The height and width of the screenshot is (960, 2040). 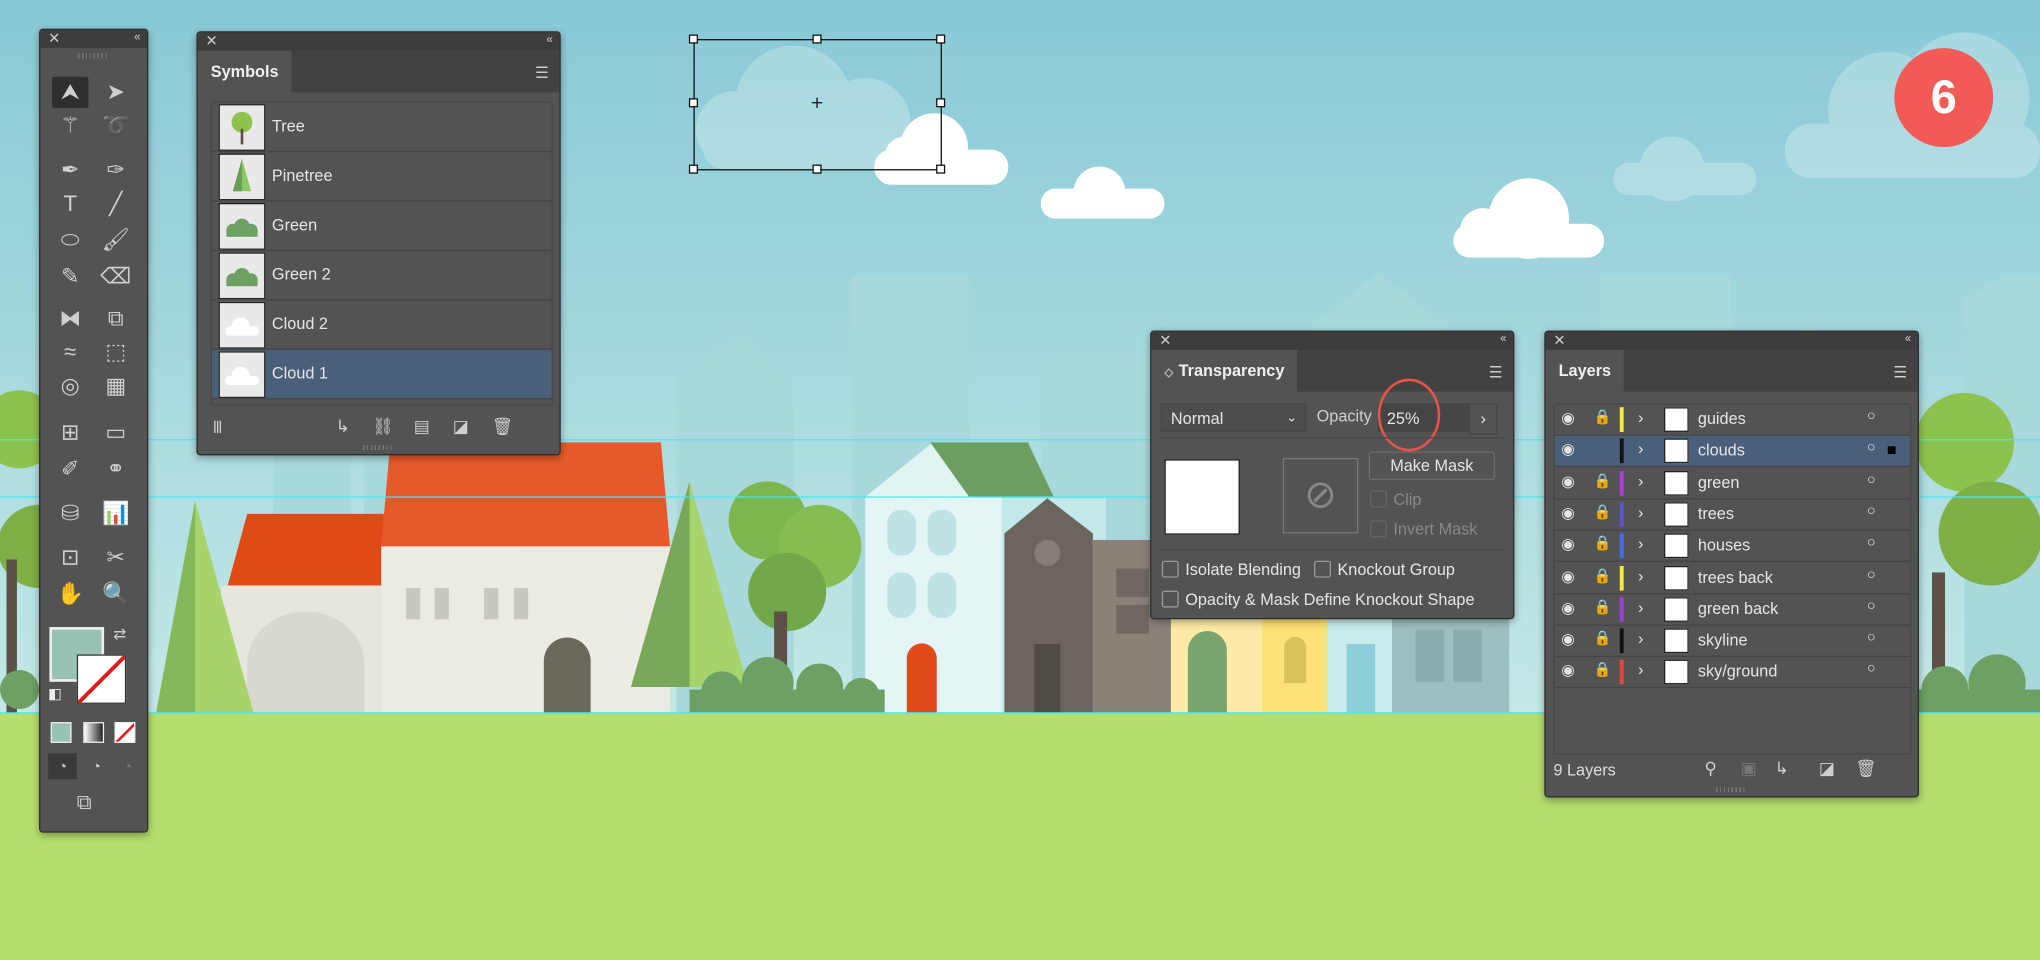 I want to click on gradient-tool-icon: ▭, so click(x=116, y=433).